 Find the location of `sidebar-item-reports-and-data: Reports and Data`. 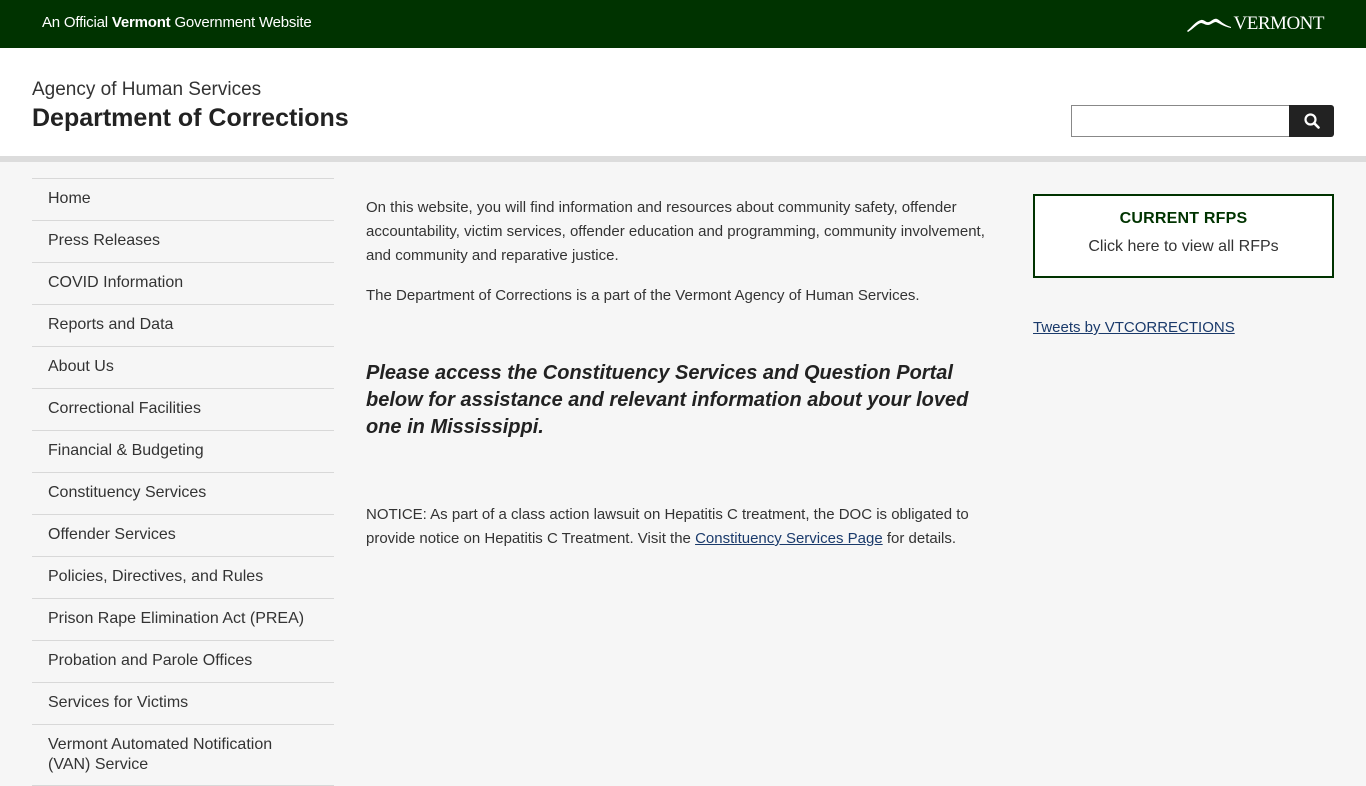

sidebar-item-reports-and-data: Reports and Data is located at coordinates (183, 326).